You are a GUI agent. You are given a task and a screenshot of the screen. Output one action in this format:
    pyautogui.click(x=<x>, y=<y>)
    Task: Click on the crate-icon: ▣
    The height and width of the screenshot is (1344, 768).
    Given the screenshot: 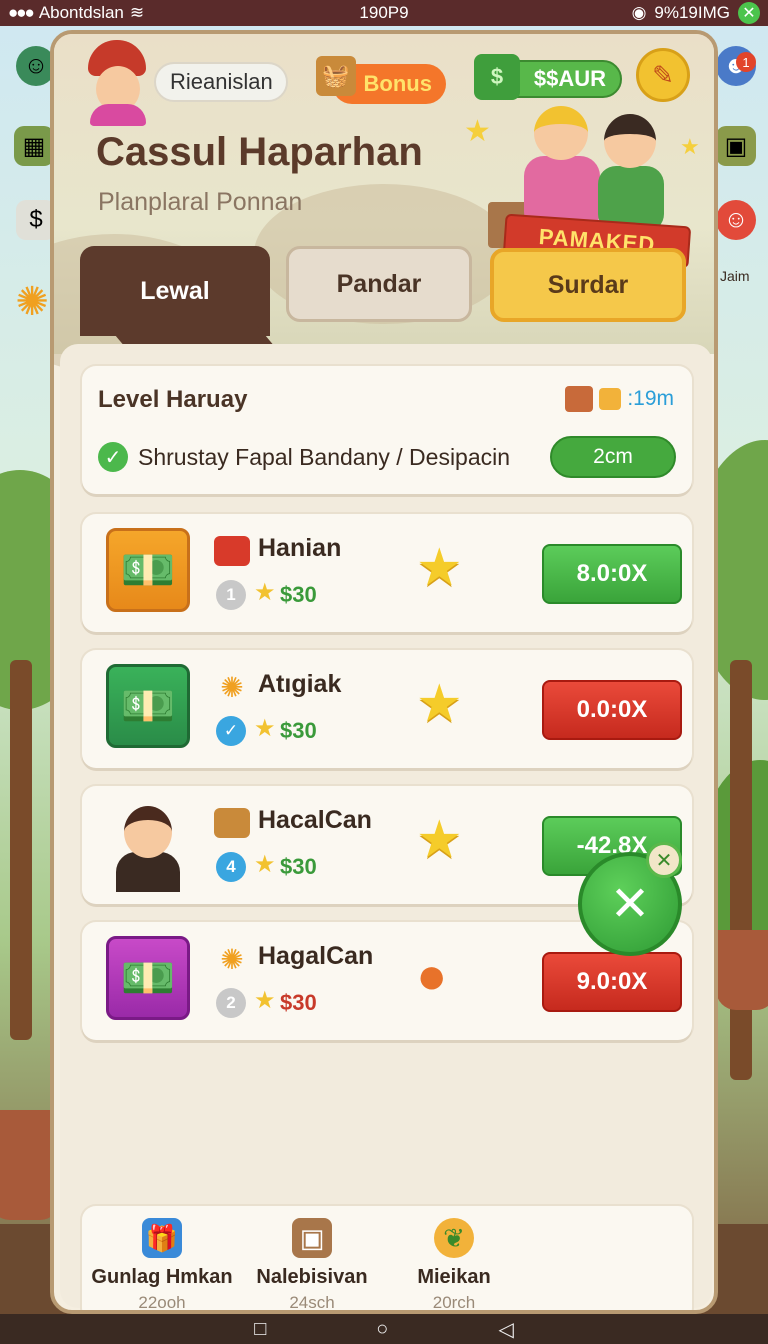 What is the action you would take?
    pyautogui.click(x=312, y=1238)
    